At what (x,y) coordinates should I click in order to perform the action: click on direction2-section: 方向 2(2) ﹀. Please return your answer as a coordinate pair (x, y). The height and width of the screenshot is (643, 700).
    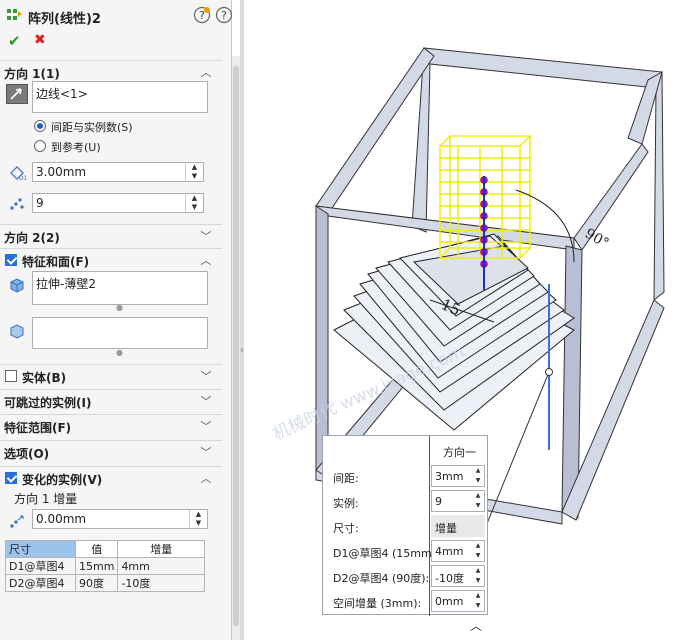
    Looking at the image, I should click on (111, 235).